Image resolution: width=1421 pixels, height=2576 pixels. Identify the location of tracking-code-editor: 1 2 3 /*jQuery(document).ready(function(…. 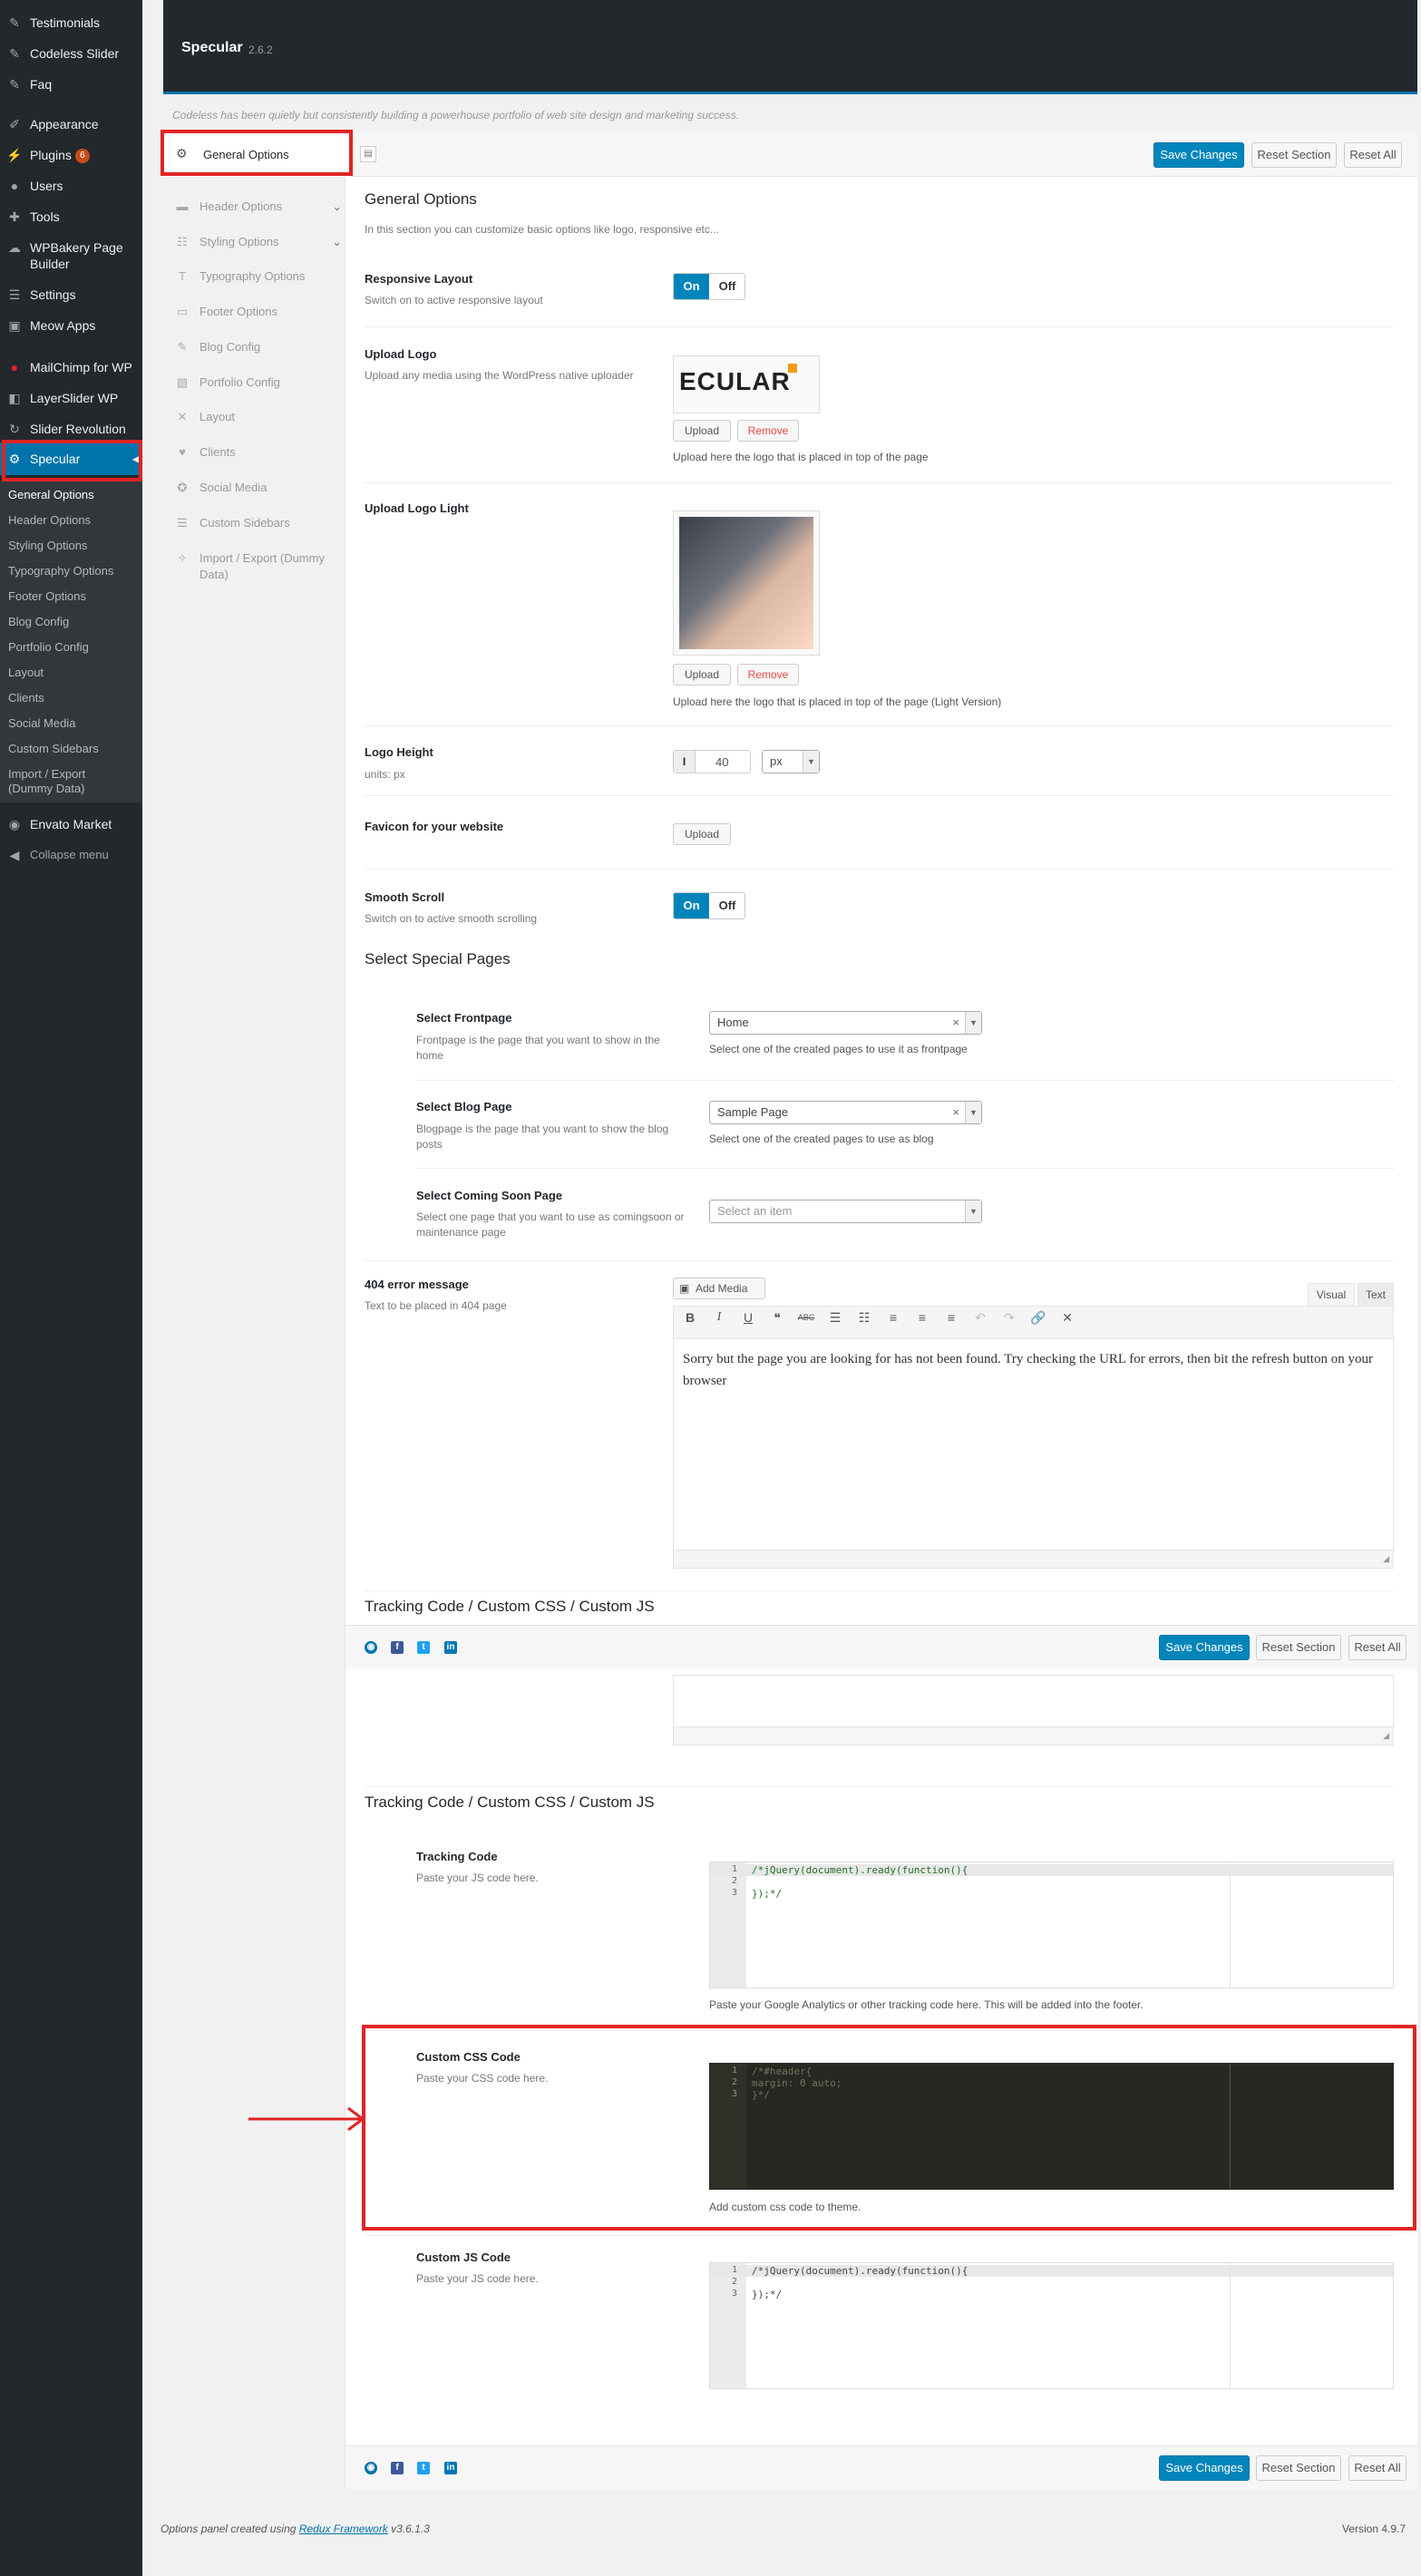
(1051, 1925).